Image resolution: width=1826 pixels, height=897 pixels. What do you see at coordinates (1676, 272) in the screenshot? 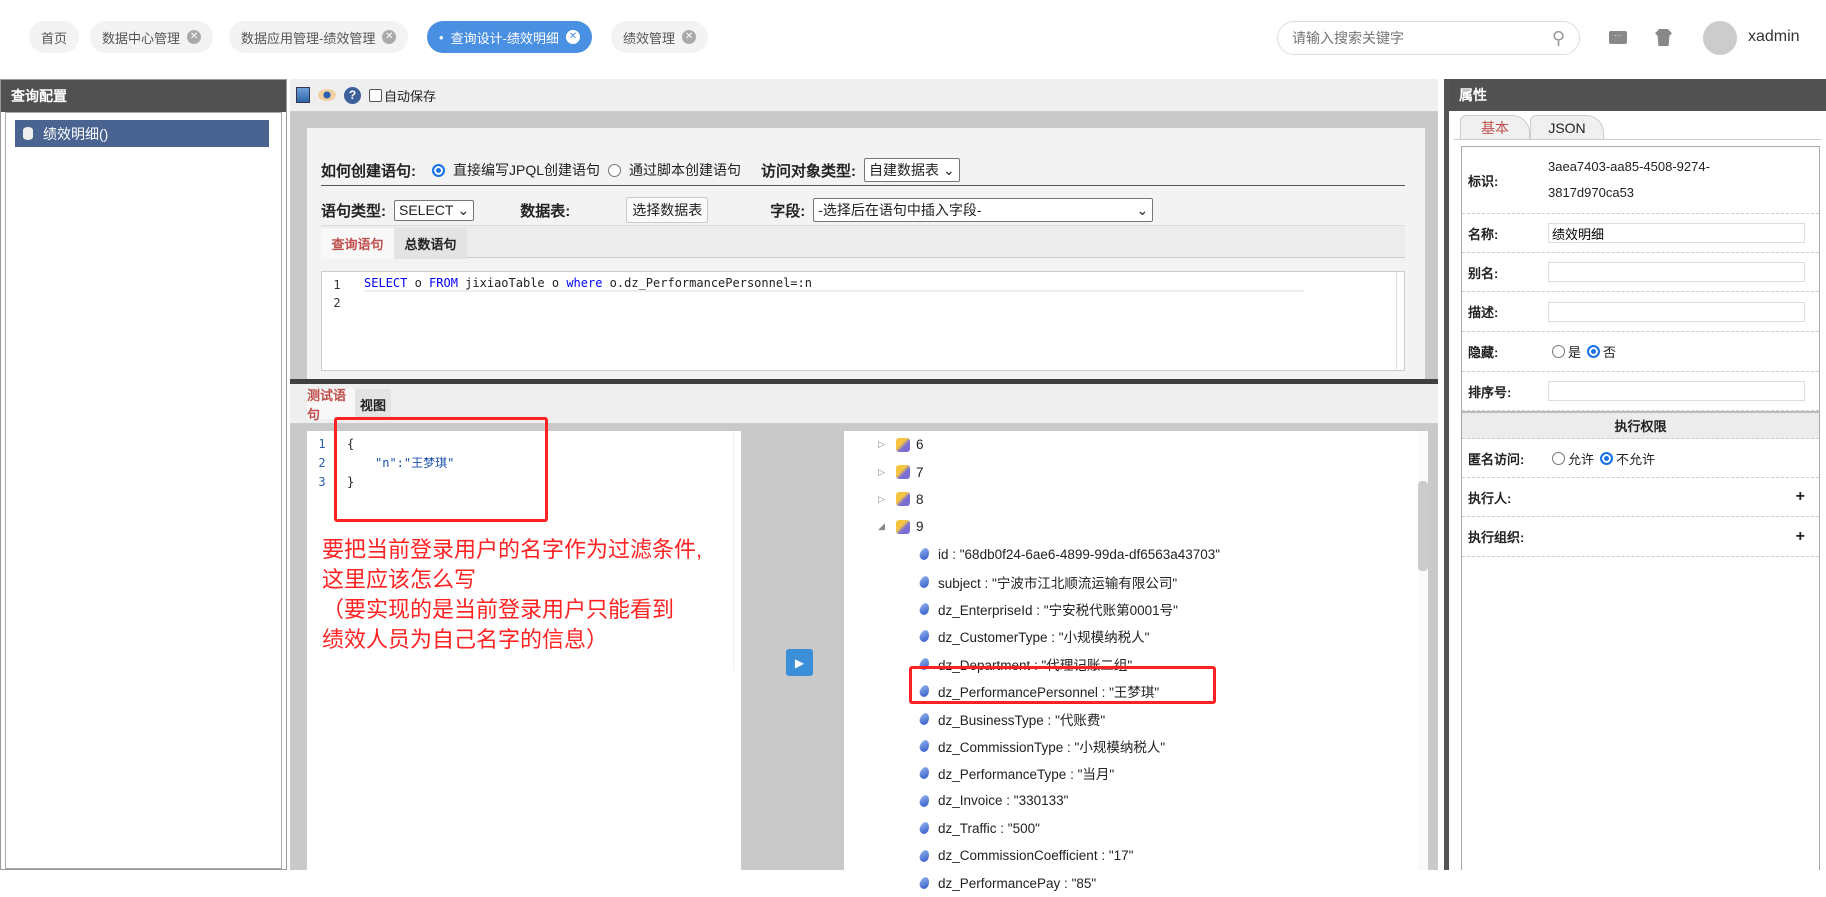
I see `alias-input` at bounding box center [1676, 272].